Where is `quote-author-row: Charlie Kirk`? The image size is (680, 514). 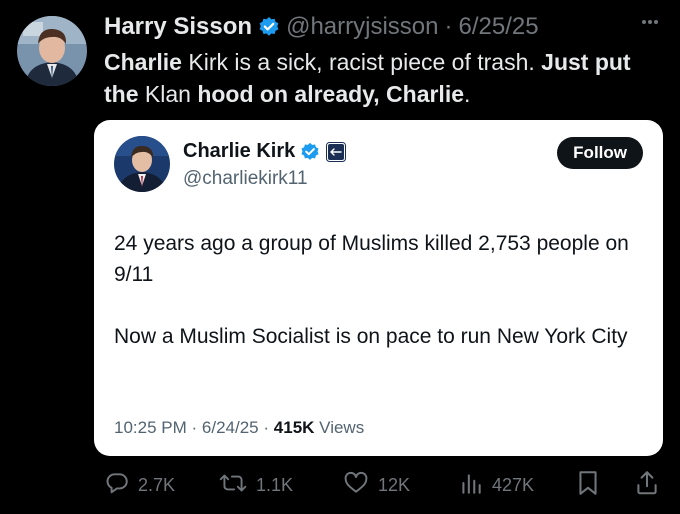 quote-author-row: Charlie Kirk is located at coordinates (265, 151).